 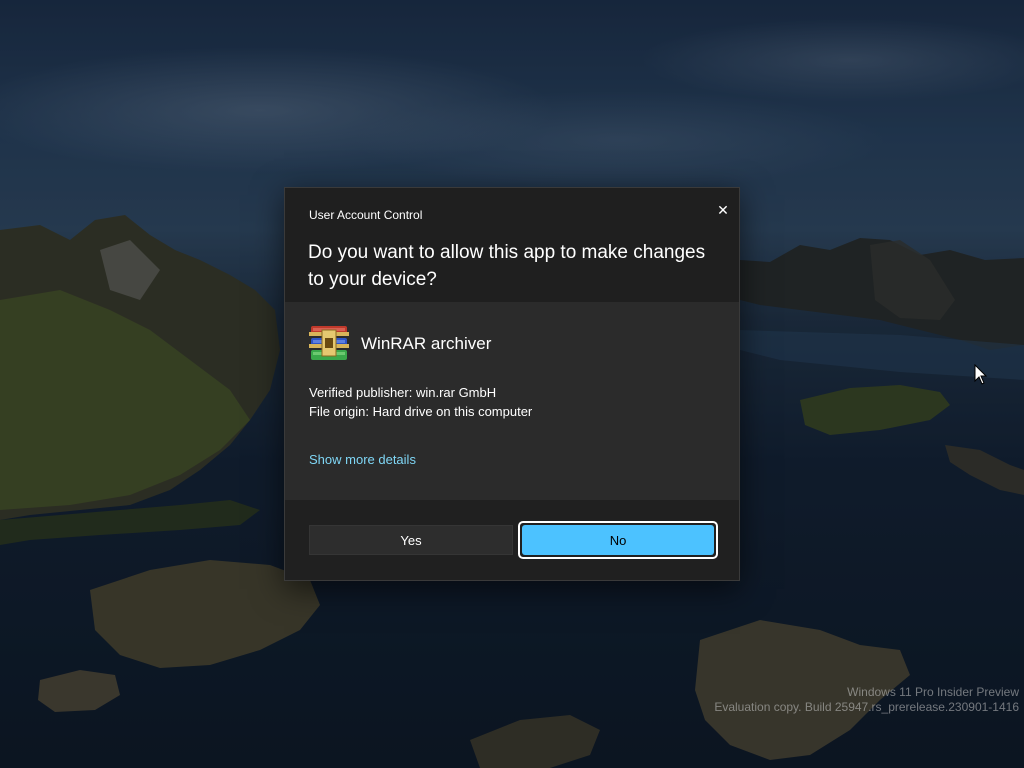 What do you see at coordinates (981, 374) in the screenshot?
I see `mouse-pointer-icon` at bounding box center [981, 374].